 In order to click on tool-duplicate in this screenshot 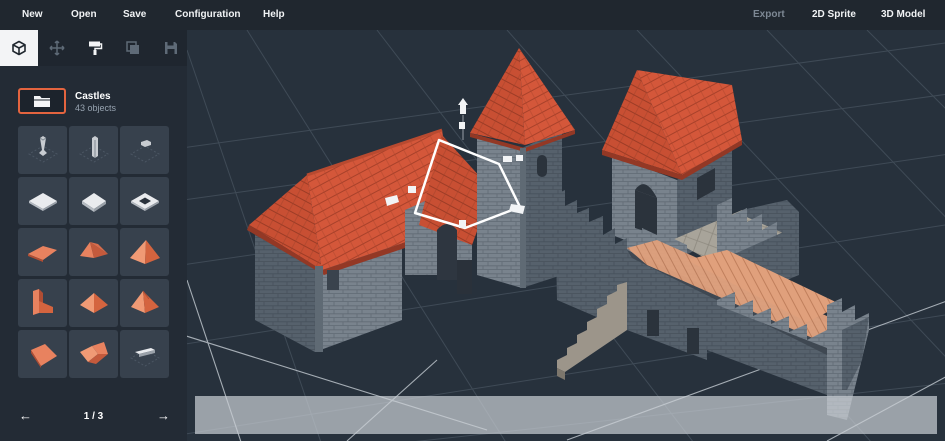, I will do `click(133, 48)`.